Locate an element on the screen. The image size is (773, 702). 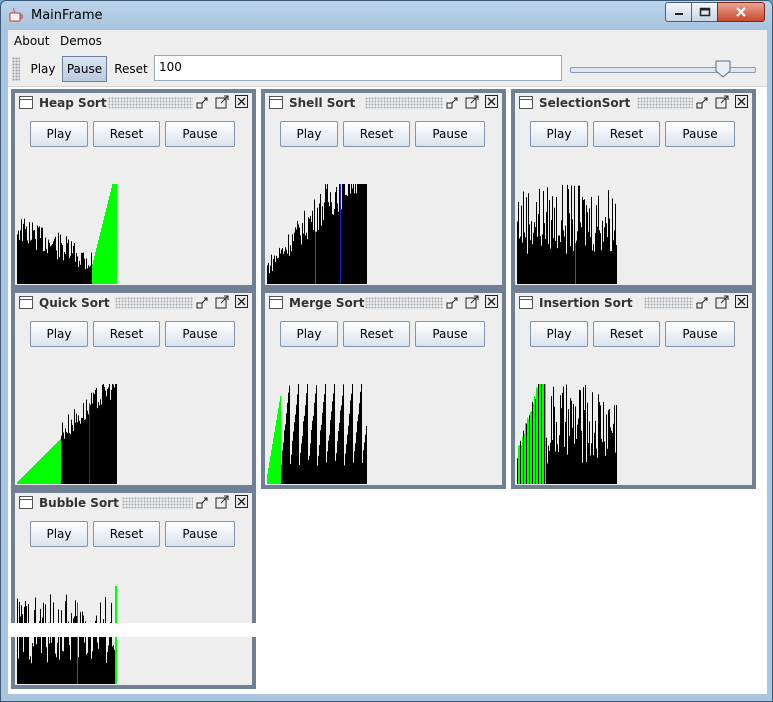
title-bar: MainFrame is located at coordinates (386, 15).